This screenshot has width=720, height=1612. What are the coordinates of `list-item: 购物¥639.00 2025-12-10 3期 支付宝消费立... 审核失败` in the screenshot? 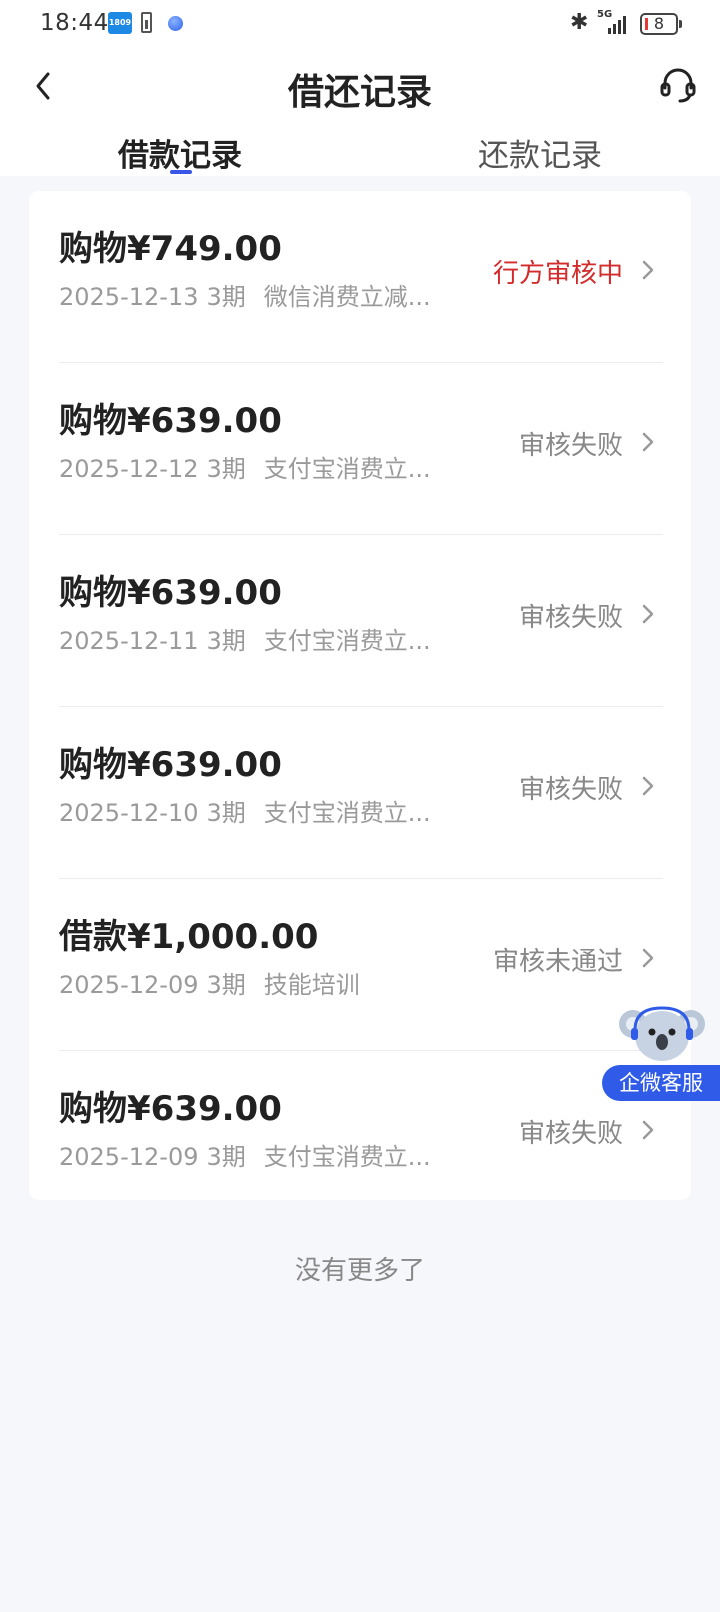 It's located at (361, 793).